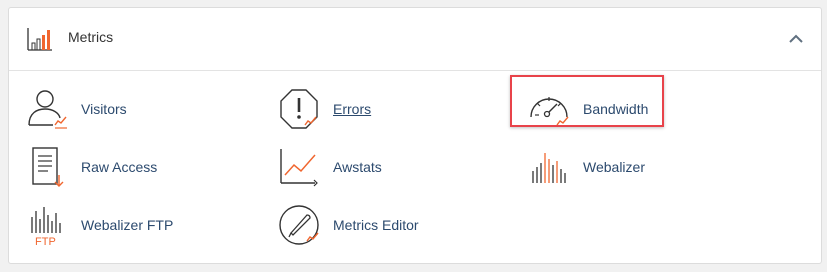 The height and width of the screenshot is (272, 827). Describe the element at coordinates (352, 109) in the screenshot. I see `errors-label: Errors` at that location.